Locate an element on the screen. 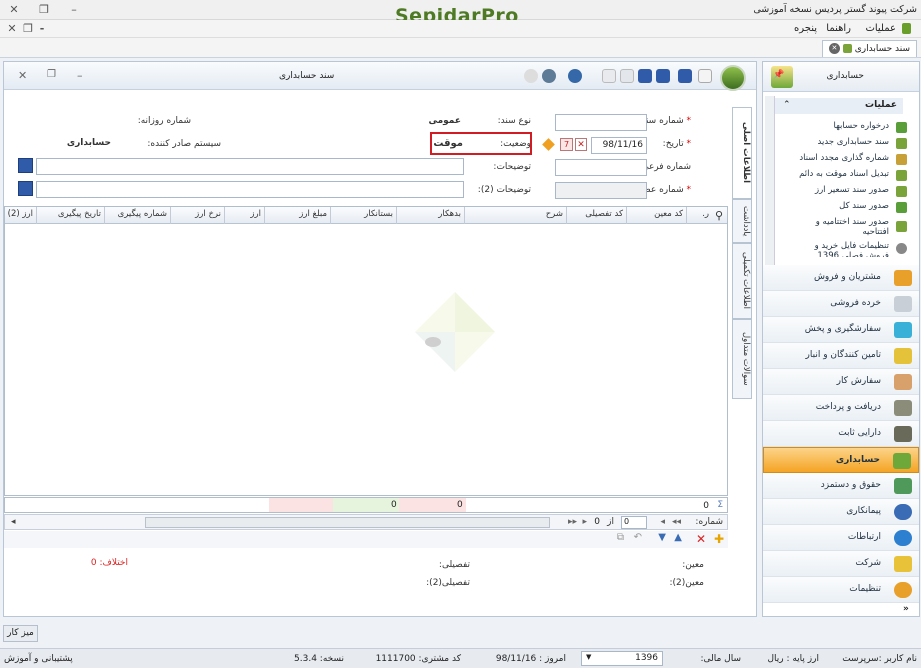  nav-first-icon: ◂◂ is located at coordinates (676, 522).